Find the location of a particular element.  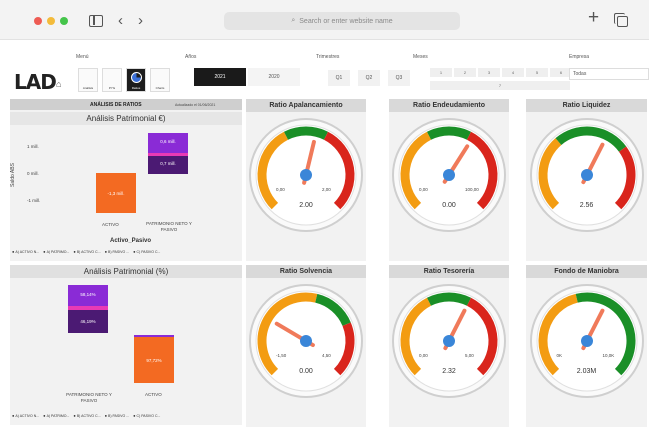

back-arrow-icon: ‹ is located at coordinates (120, 21).